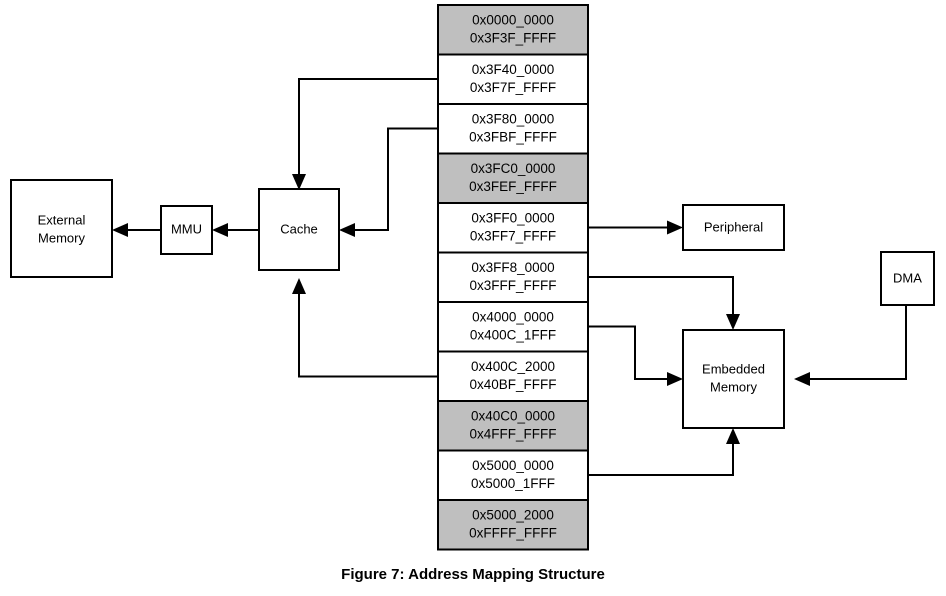 The image size is (946, 596). What do you see at coordinates (513, 475) in the screenshot?
I see `address-map-row: 0x5000_0000 0x5000_1FFF` at bounding box center [513, 475].